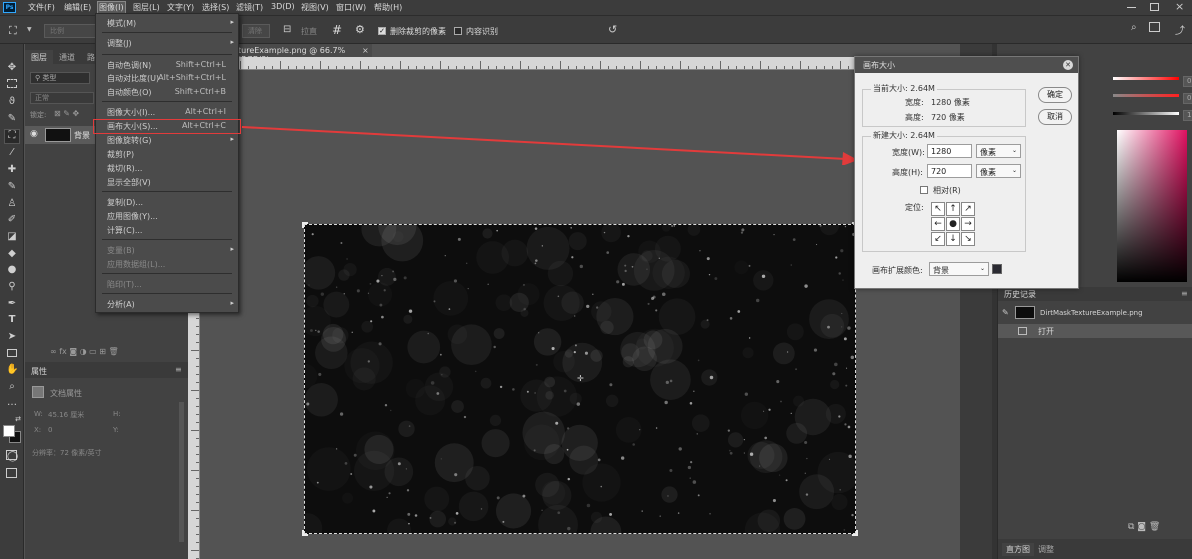 This screenshot has width=1192, height=559. What do you see at coordinates (29, 29) in the screenshot?
I see `chevron-down-icon: ▼` at bounding box center [29, 29].